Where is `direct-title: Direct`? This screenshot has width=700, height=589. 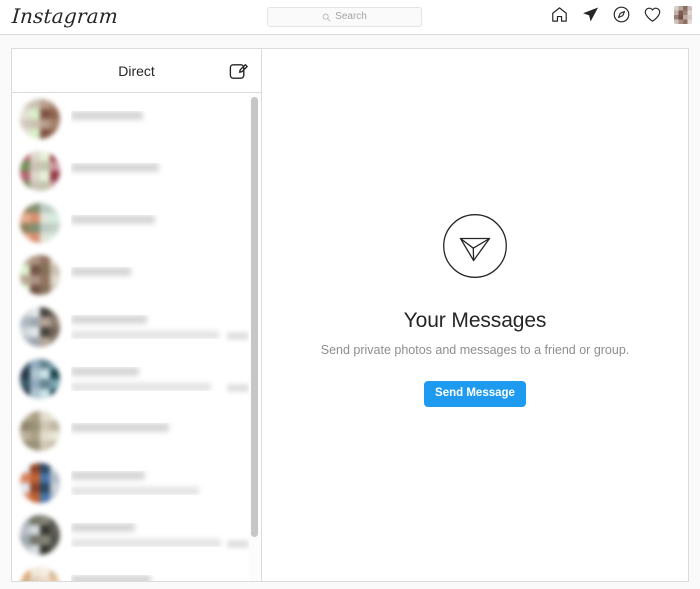 direct-title: Direct is located at coordinates (136, 70).